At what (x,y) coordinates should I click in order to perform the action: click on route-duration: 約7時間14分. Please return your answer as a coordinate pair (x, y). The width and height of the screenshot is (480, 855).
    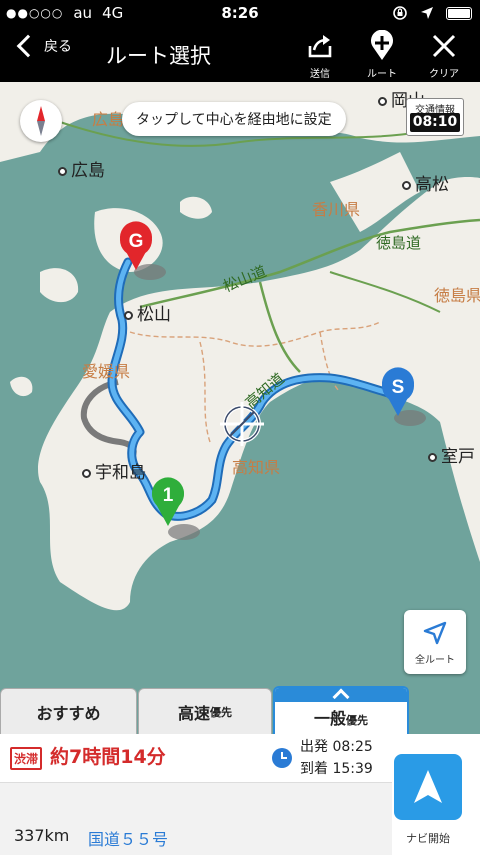
    Looking at the image, I should click on (108, 757).